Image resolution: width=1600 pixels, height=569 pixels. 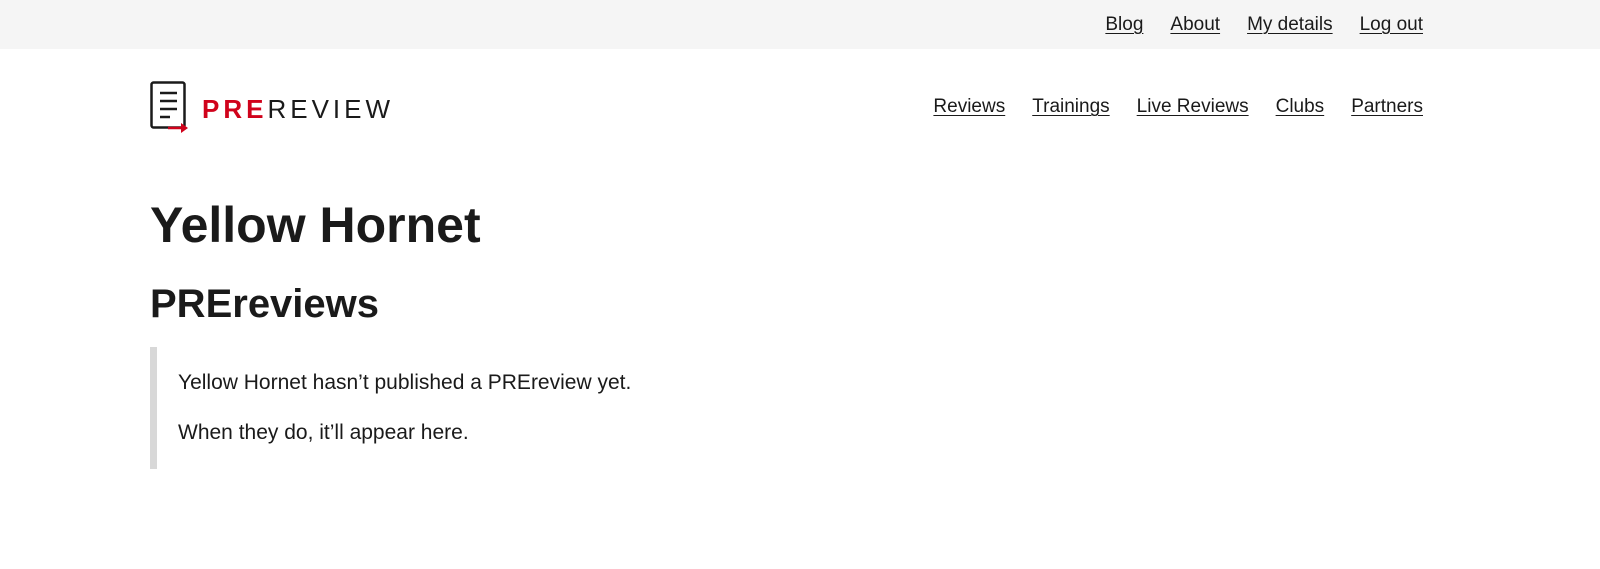 What do you see at coordinates (1193, 107) in the screenshot?
I see `nav-link-live-reviews: Live Reviews` at bounding box center [1193, 107].